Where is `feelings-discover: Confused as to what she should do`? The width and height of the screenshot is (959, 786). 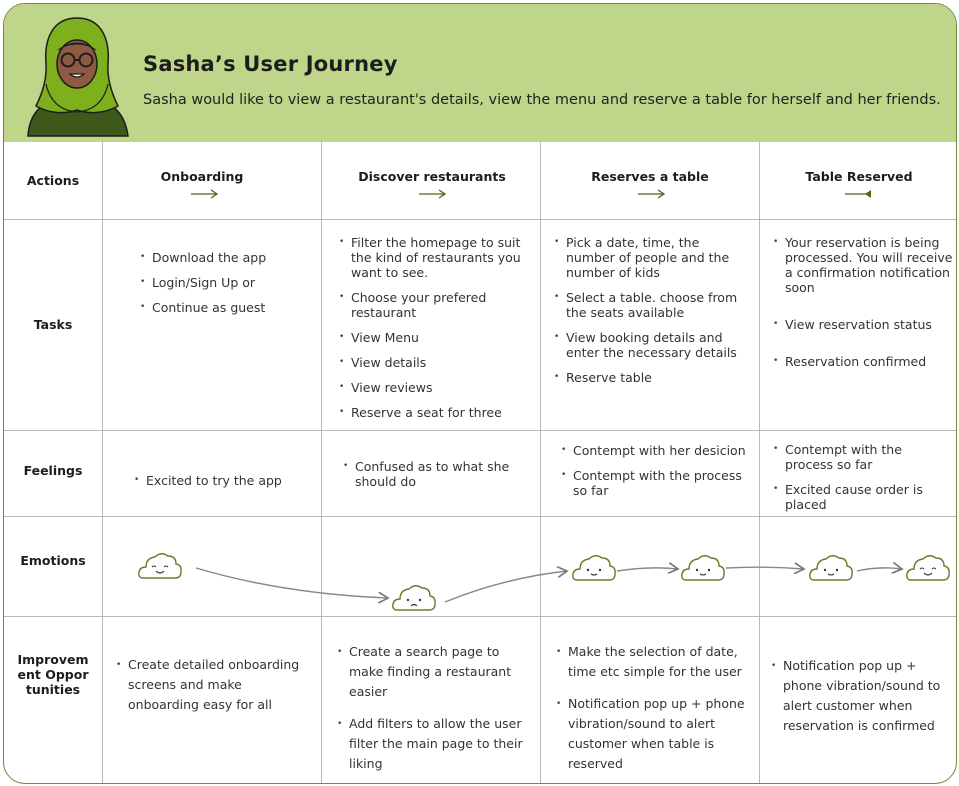 feelings-discover: Confused as to what she should do is located at coordinates (431, 479).